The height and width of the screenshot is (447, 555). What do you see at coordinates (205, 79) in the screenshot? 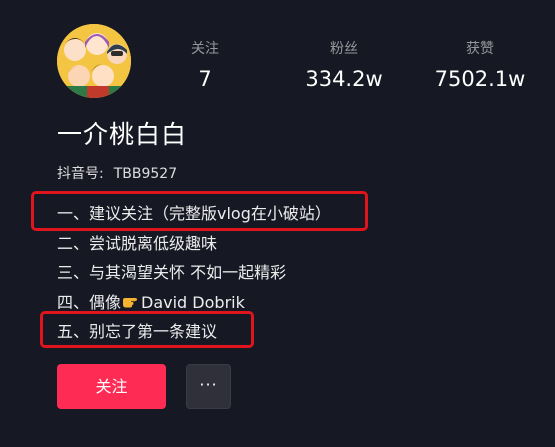
I see `following-count: 7` at bounding box center [205, 79].